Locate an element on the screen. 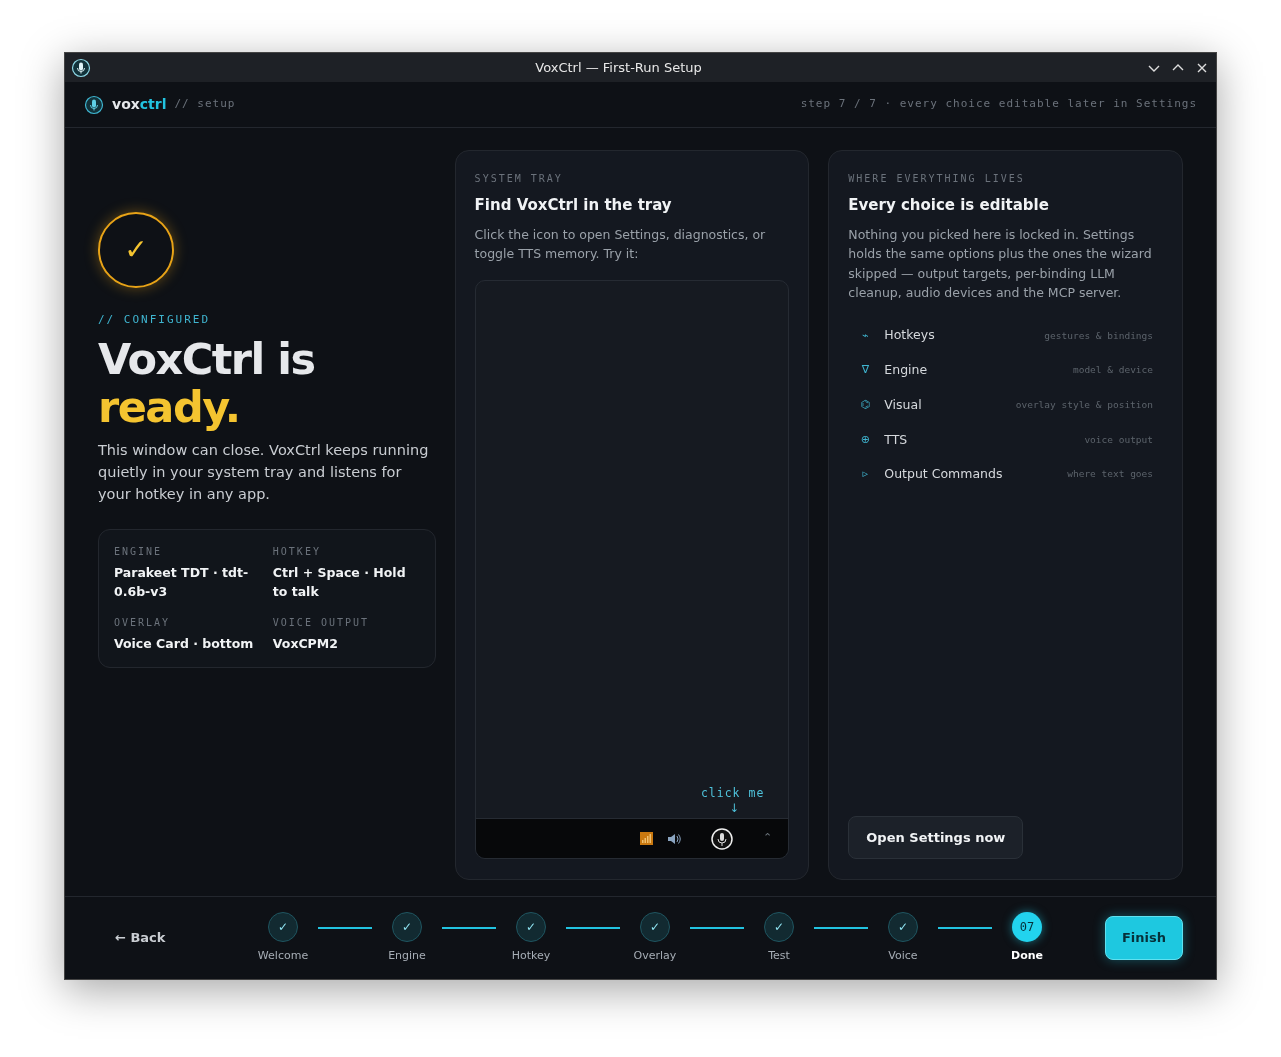  item-hint: gestures & bindings is located at coordinates (1098, 335).